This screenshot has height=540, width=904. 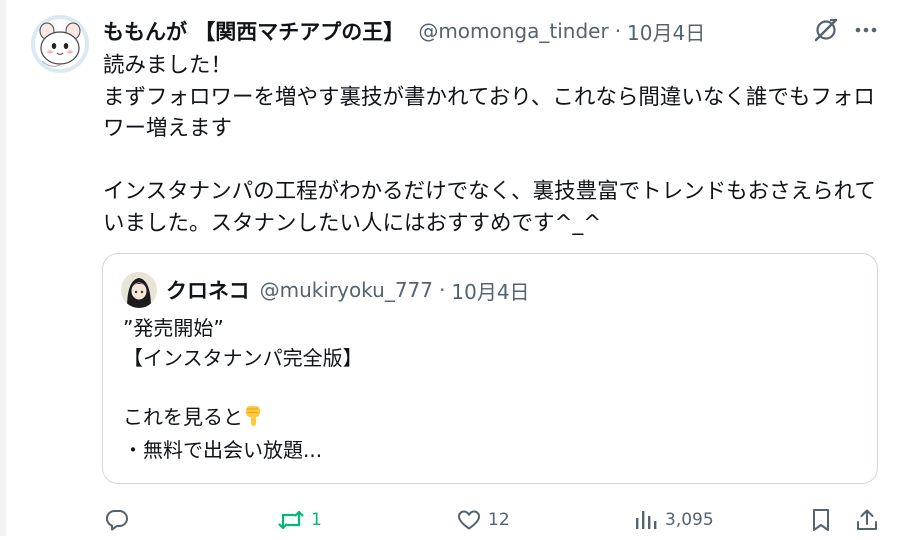 I want to click on like-count: 12, so click(x=499, y=520).